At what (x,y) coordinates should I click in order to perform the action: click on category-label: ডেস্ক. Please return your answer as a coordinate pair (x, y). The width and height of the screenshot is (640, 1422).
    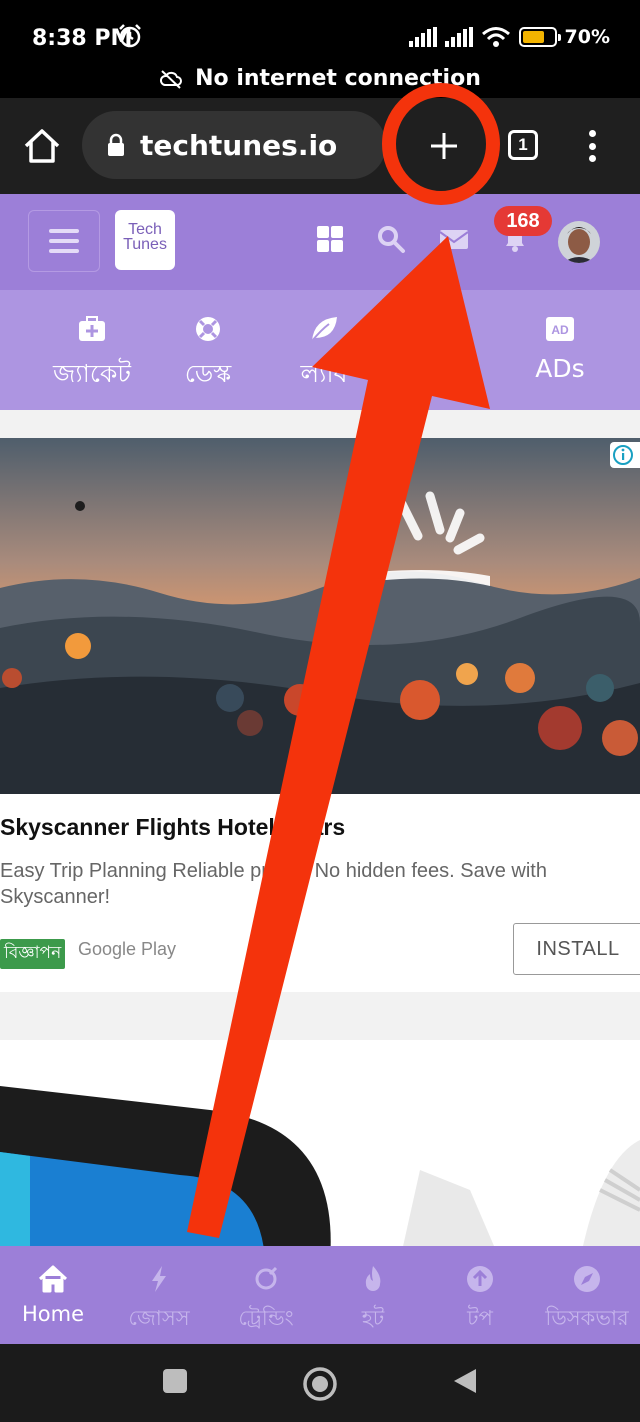
    Looking at the image, I should click on (208, 373).